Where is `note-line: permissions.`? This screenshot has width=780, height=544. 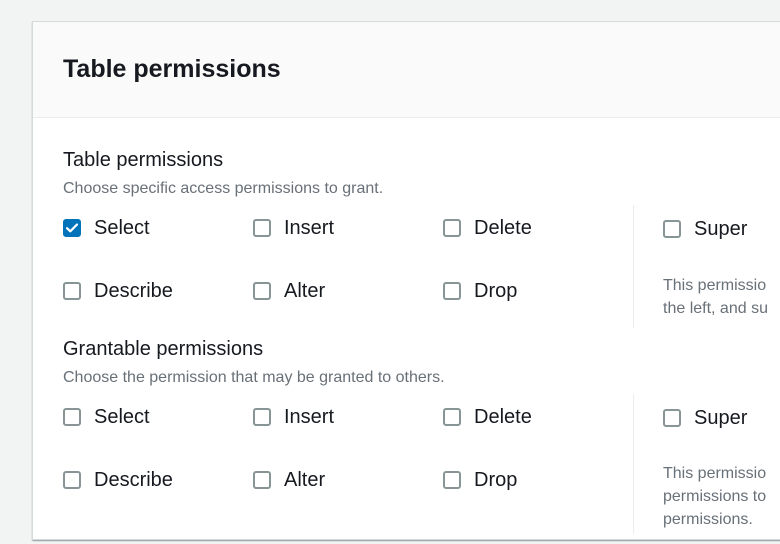
note-line: permissions. is located at coordinates (708, 519).